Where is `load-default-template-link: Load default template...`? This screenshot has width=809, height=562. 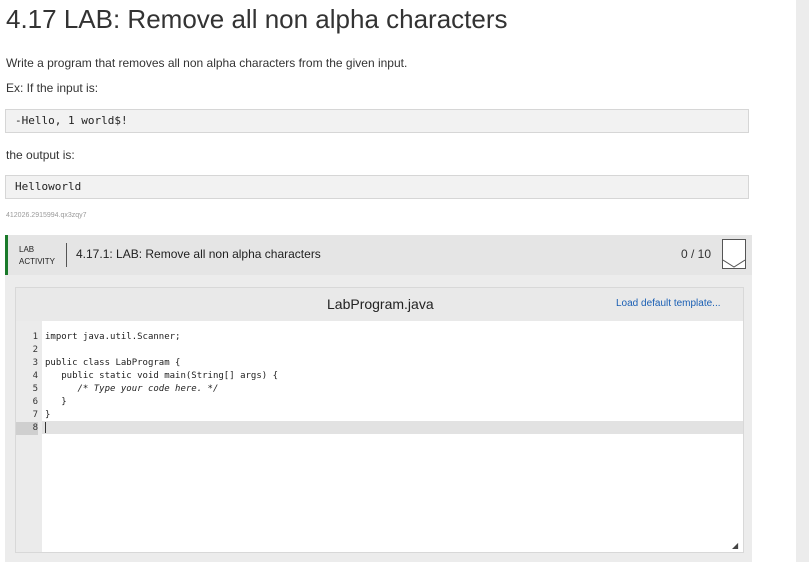
load-default-template-link: Load default template... is located at coordinates (668, 303).